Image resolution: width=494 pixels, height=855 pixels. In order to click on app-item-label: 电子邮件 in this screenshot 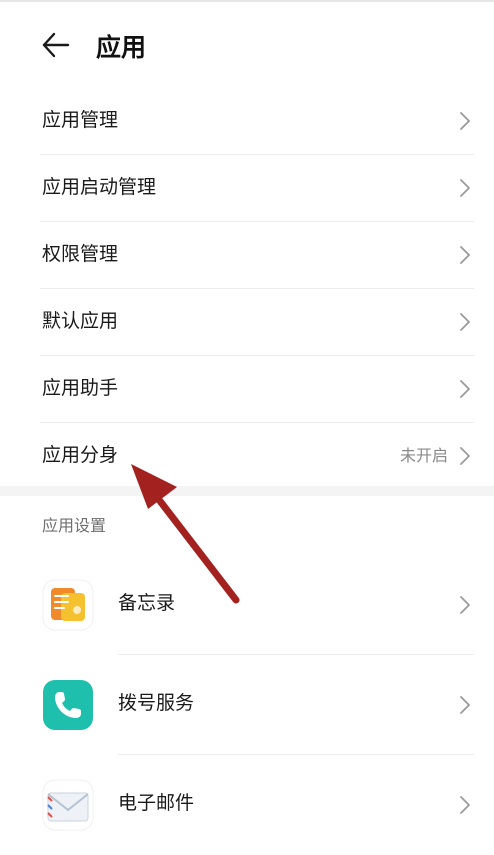, I will do `click(156, 803)`.